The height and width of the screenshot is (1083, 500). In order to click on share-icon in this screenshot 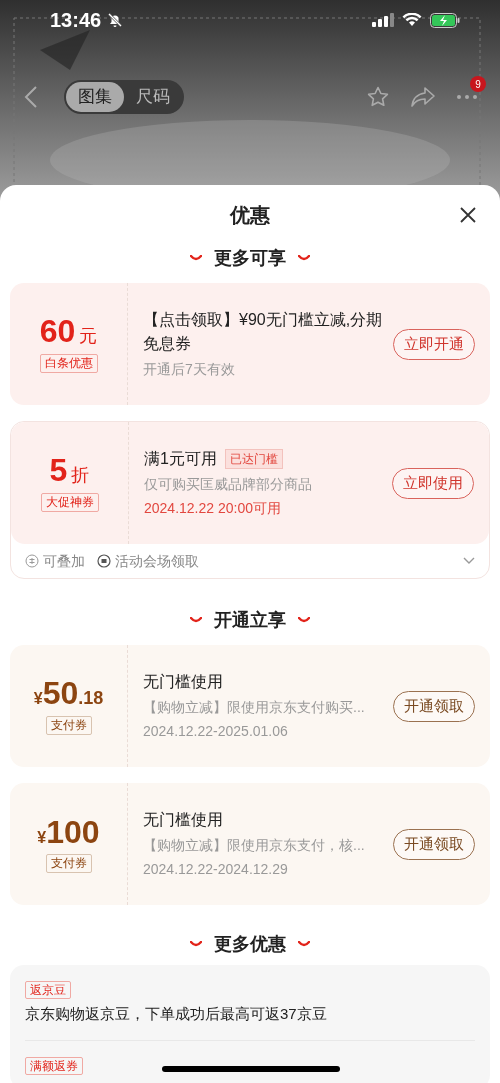, I will do `click(423, 97)`.